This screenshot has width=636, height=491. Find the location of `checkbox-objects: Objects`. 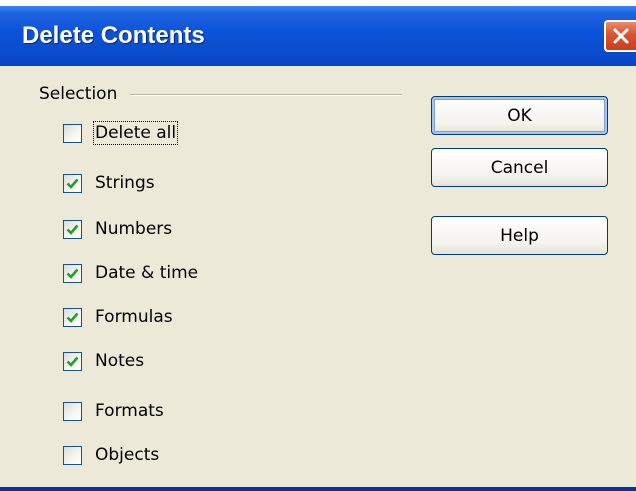

checkbox-objects: Objects is located at coordinates (111, 455).